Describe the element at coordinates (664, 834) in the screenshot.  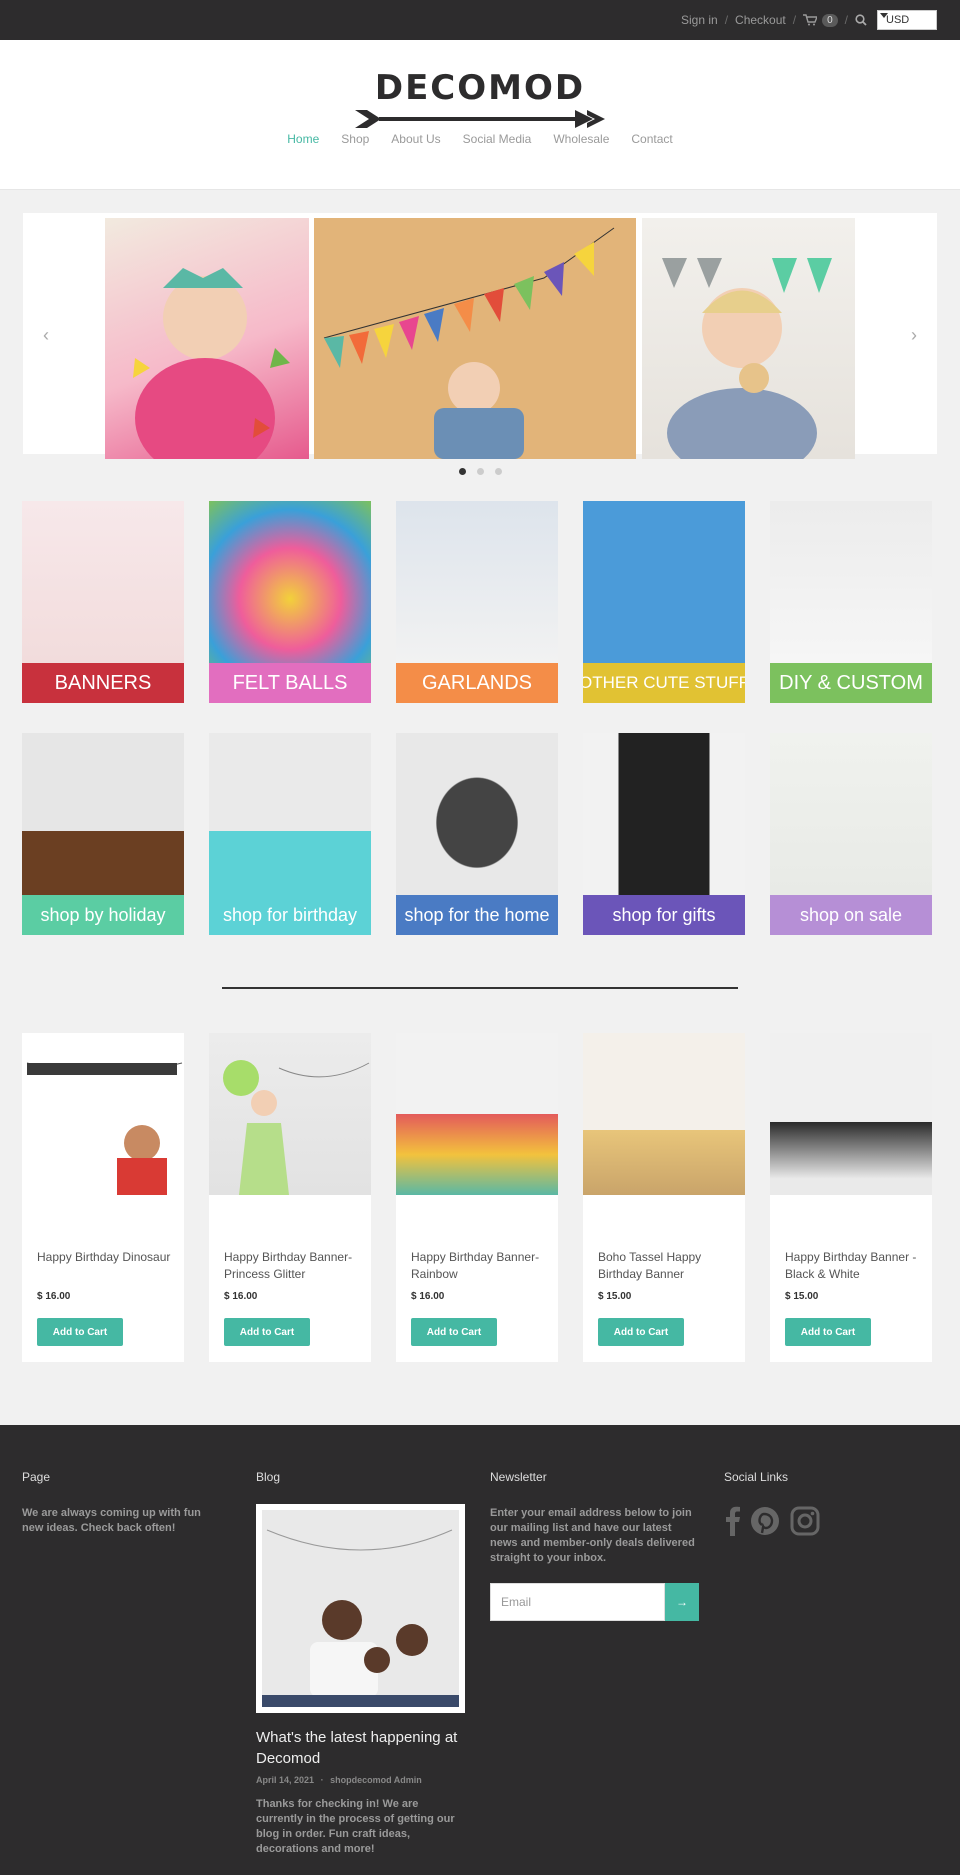
I see `category-tile-gifts: shop for gifts` at that location.